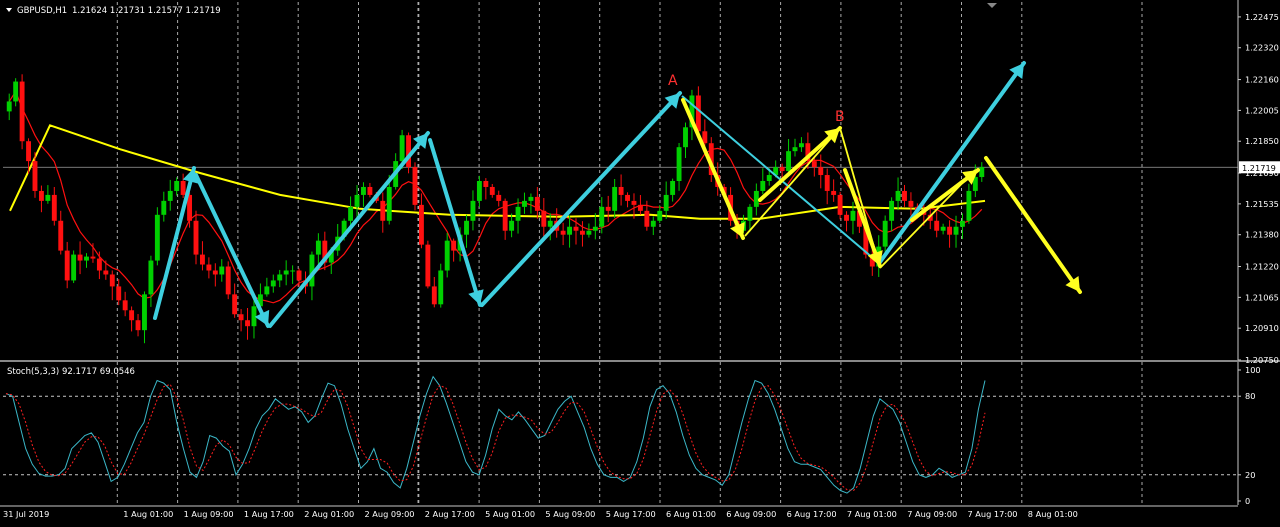 The height and width of the screenshot is (527, 1280). Describe the element at coordinates (872, 514) in the screenshot. I see `time-label: 7 Aug 01:00` at that location.